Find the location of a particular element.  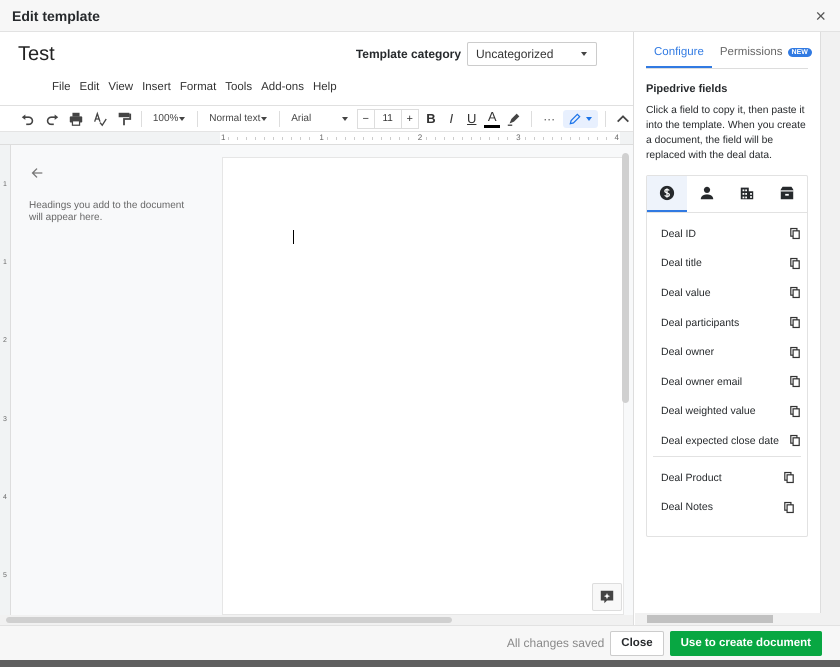

font-size-field: 11 is located at coordinates (388, 119).